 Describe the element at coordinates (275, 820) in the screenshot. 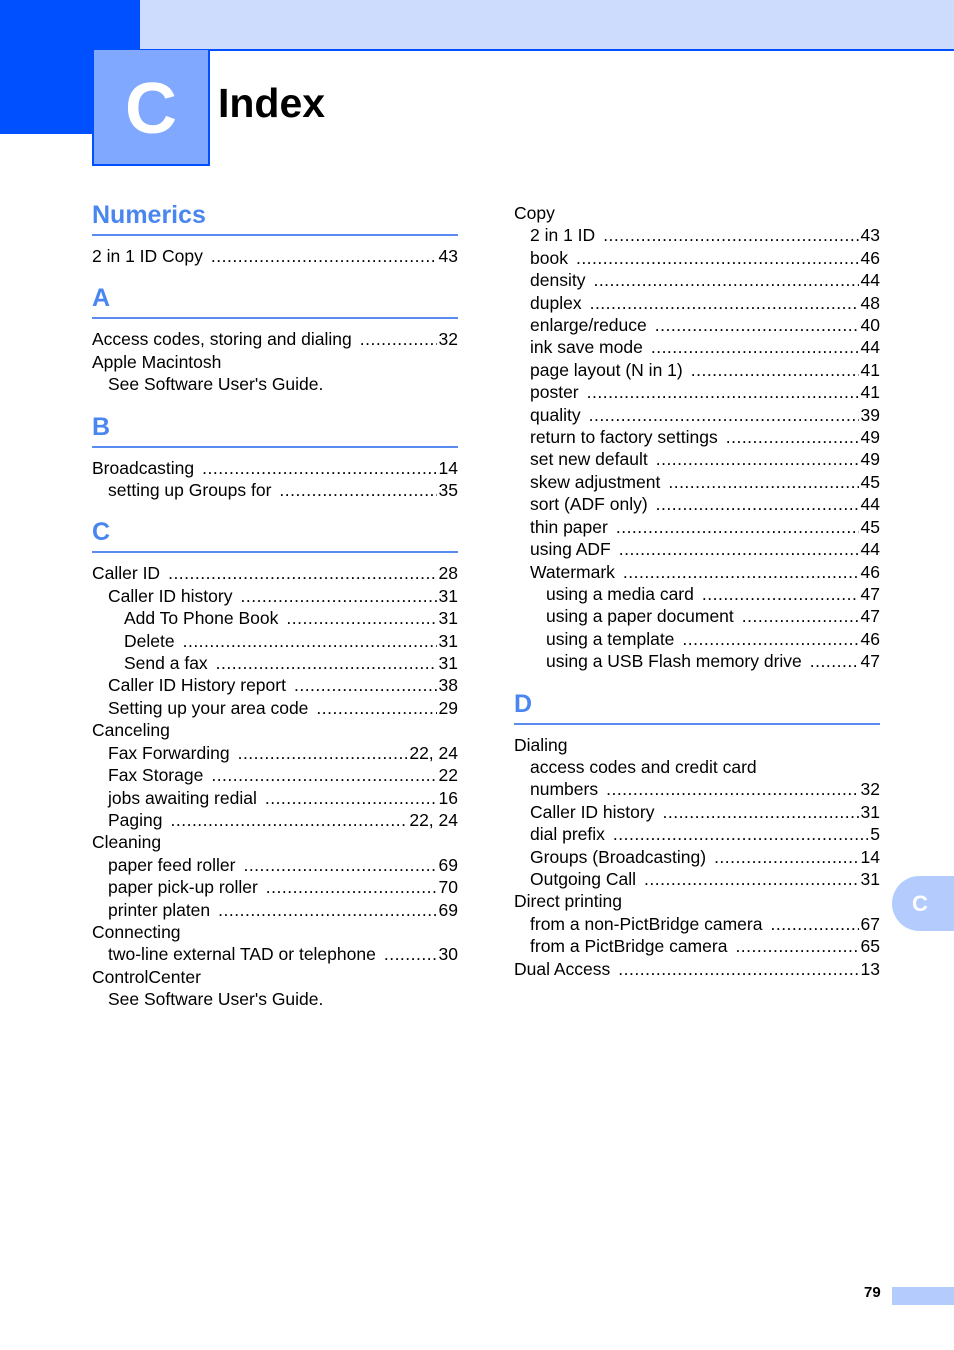

I see `index-entry: Paging 22, 24` at that location.